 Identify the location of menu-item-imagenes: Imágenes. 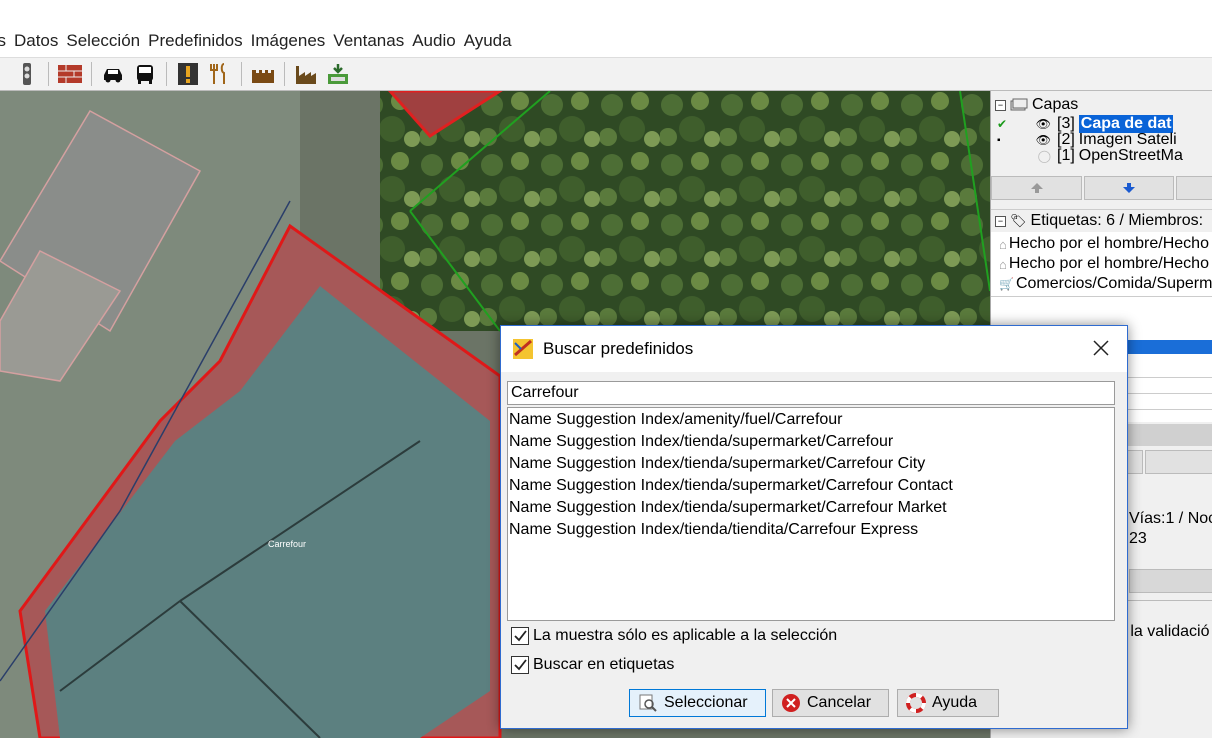
(288, 41).